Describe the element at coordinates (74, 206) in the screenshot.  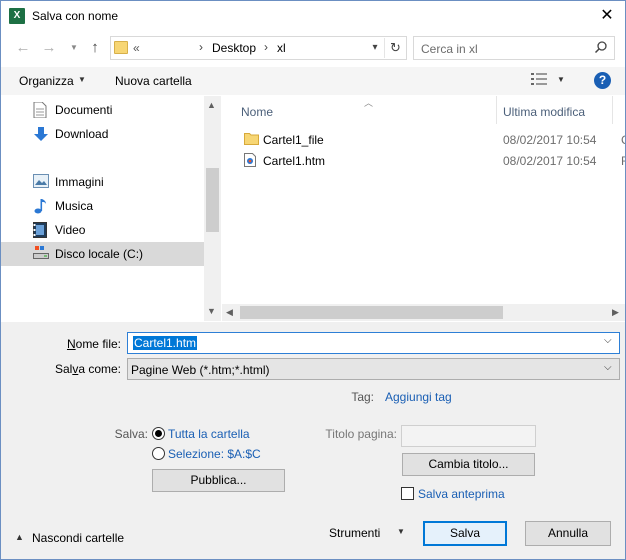
I see `sidebar-item-label: Musica` at that location.